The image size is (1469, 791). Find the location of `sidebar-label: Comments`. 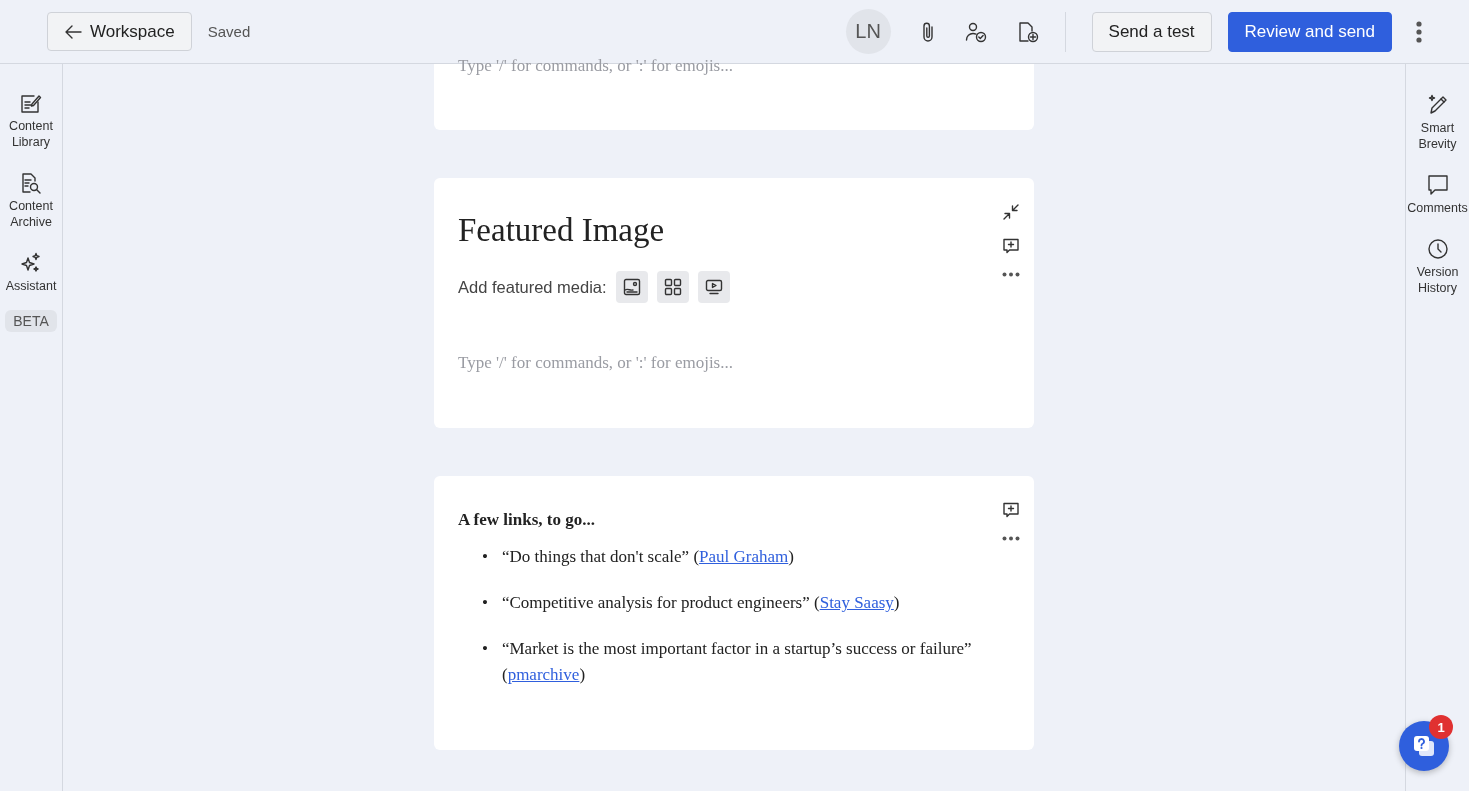

sidebar-label: Comments is located at coordinates (1437, 208).